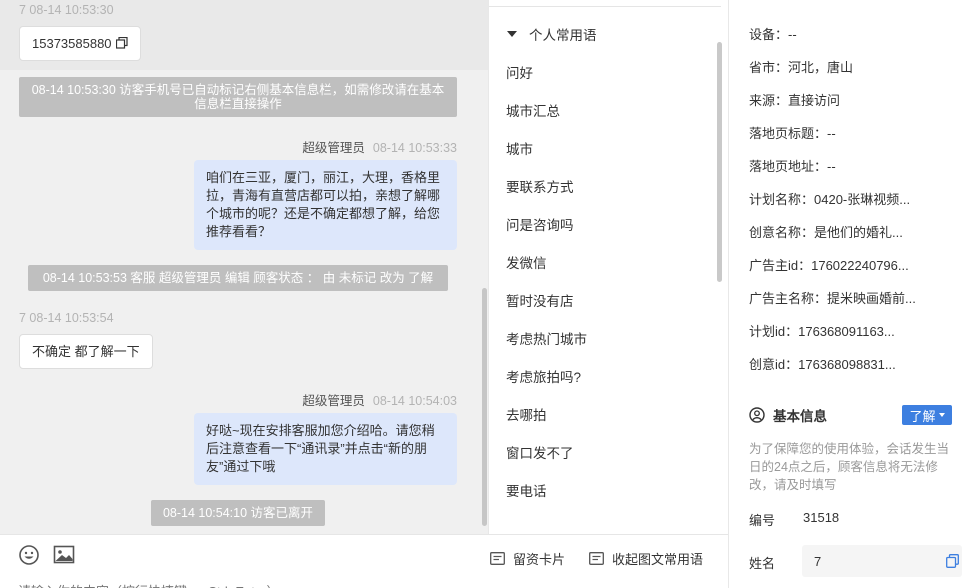  I want to click on user-icon, so click(757, 415).